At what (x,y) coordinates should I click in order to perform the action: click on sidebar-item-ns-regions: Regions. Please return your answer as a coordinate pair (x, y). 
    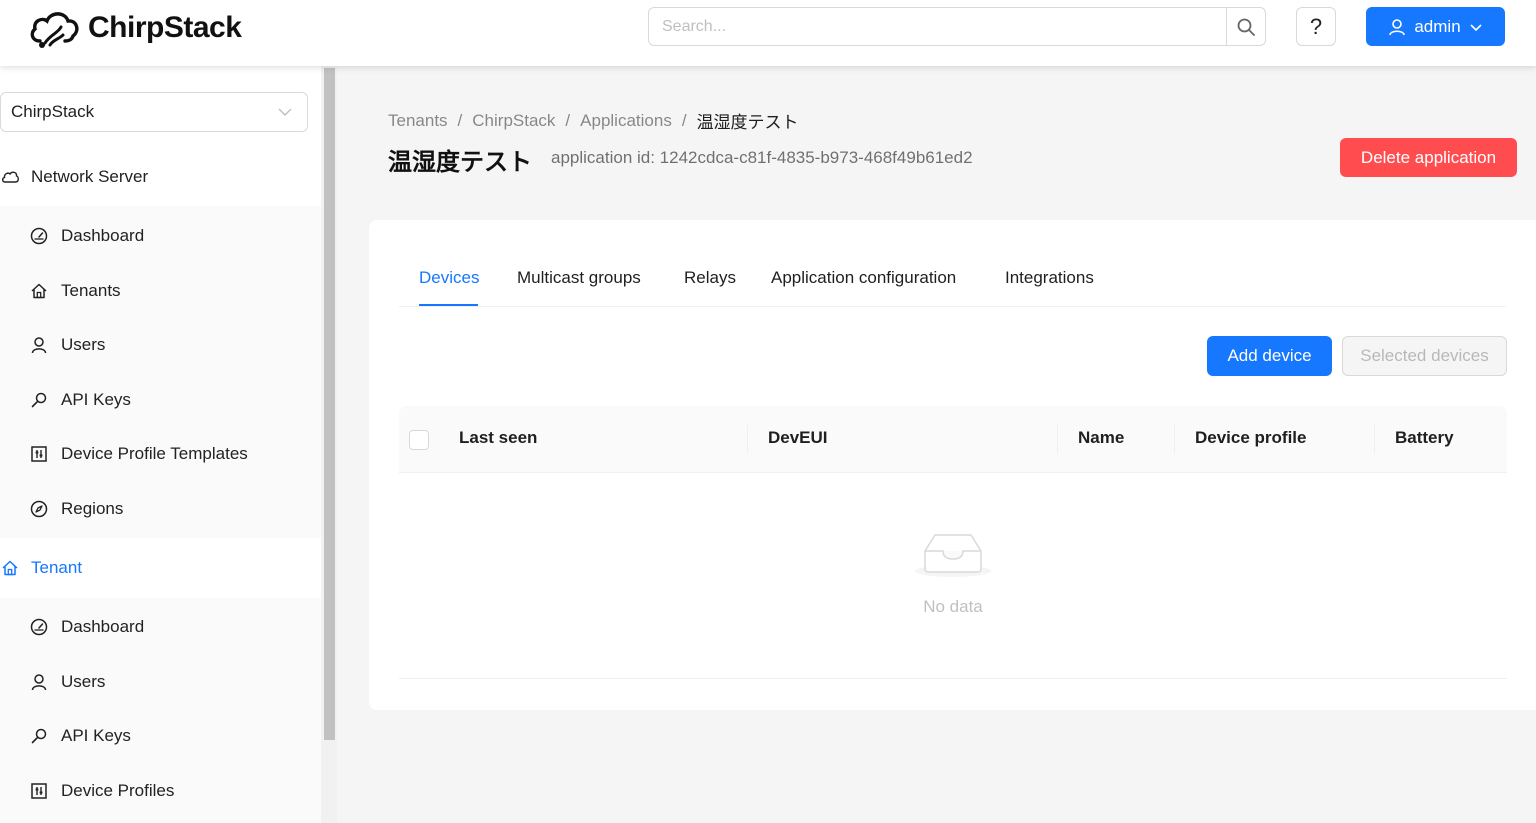
    Looking at the image, I should click on (75, 509).